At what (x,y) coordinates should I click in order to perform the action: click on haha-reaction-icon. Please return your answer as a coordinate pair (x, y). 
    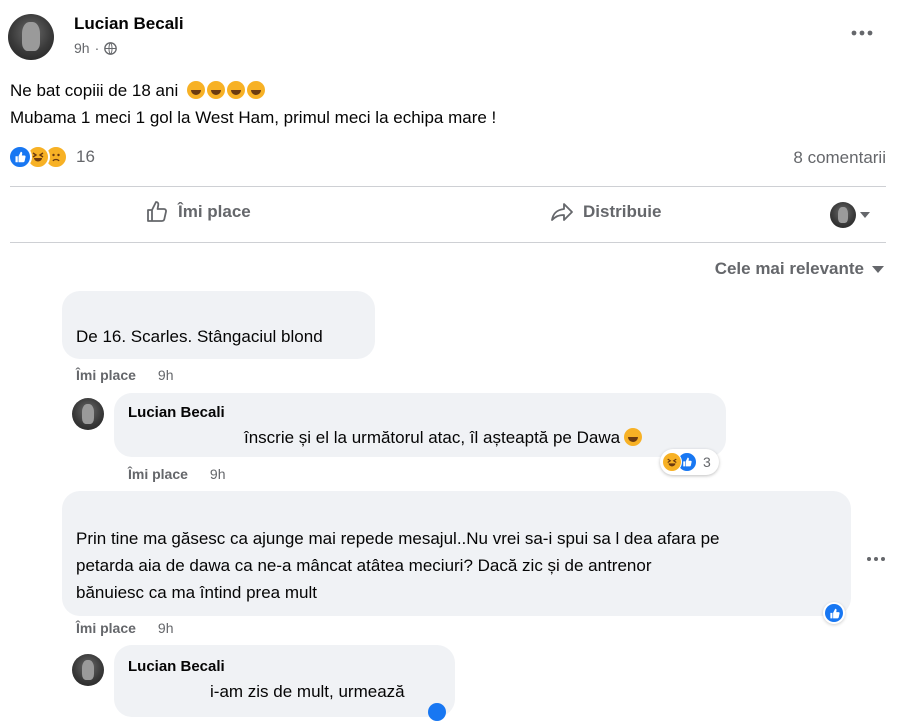
    Looking at the image, I should click on (672, 462).